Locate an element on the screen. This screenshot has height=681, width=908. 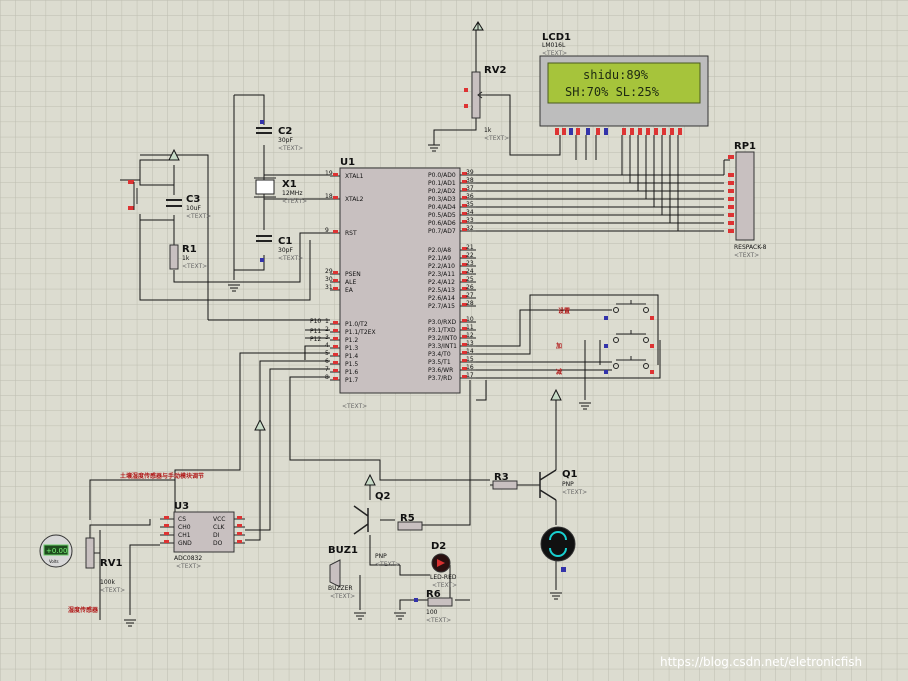
r1-ref: R1 is located at coordinates (189, 249).